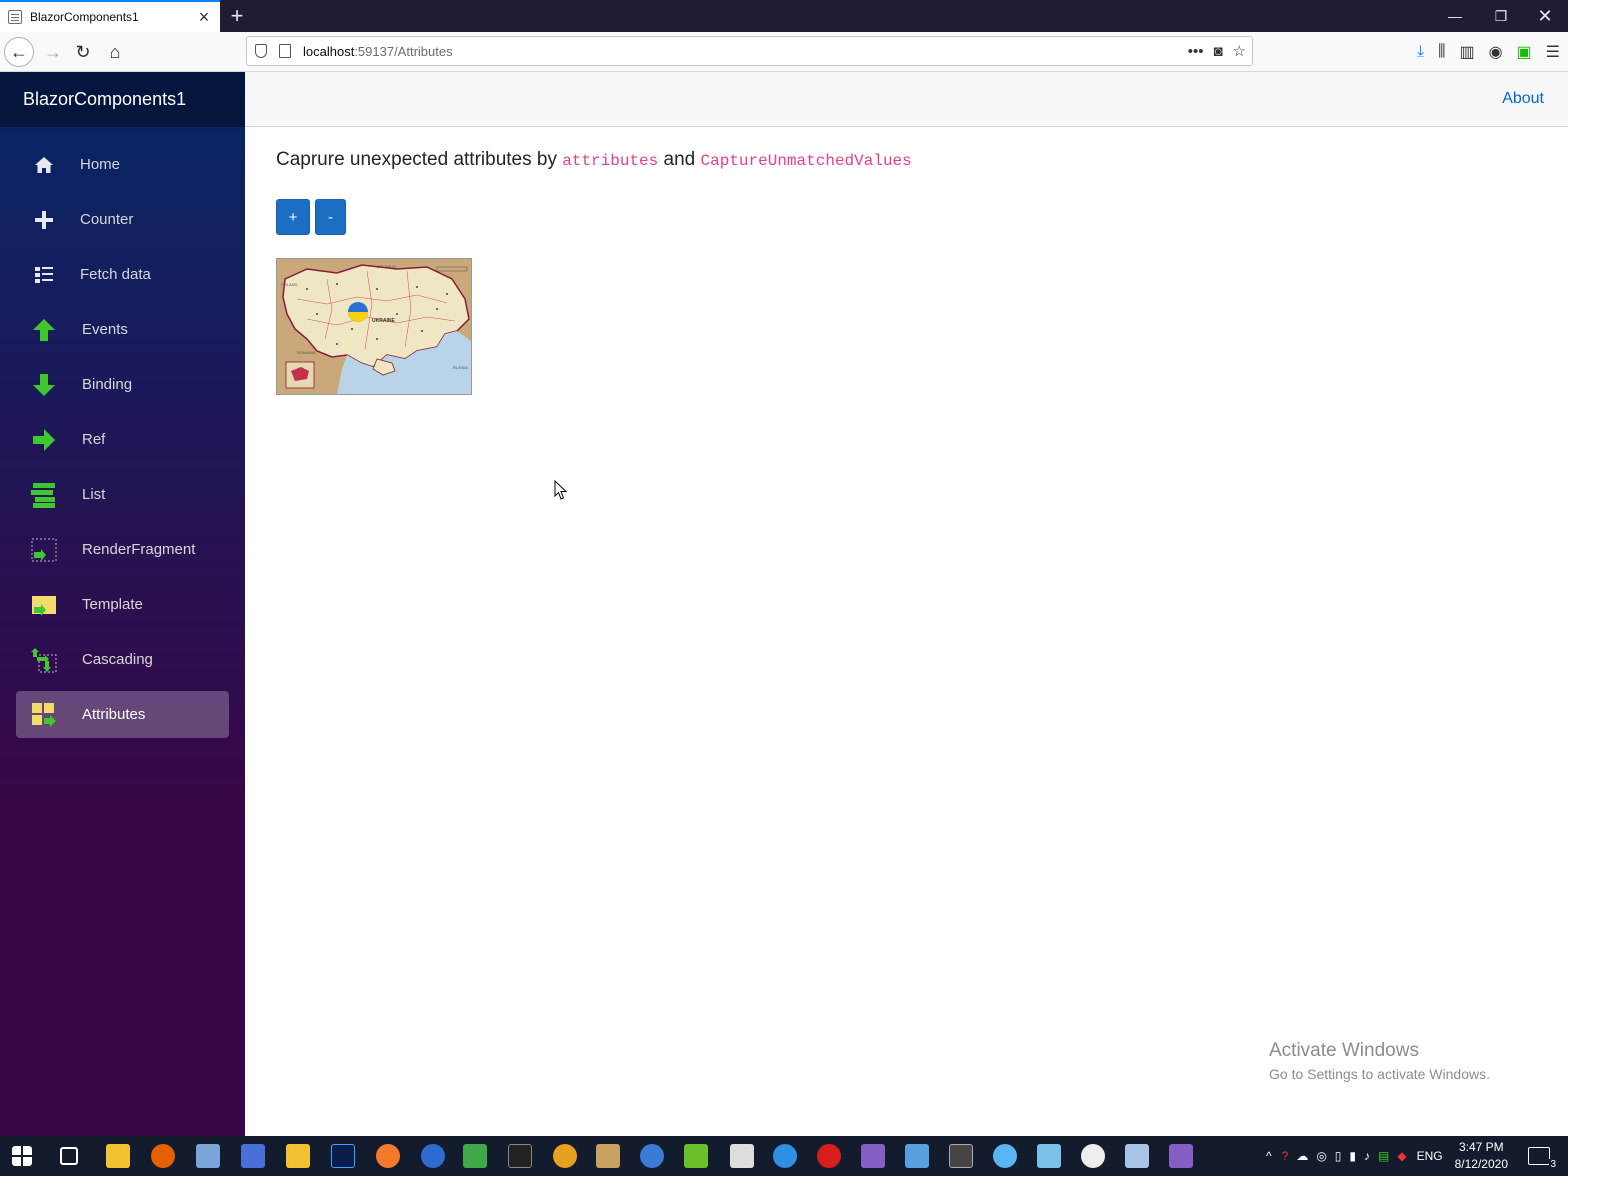 This screenshot has height=1200, width=1600. I want to click on clock: 3:47 PM 8/12/2020, so click(1481, 1156).